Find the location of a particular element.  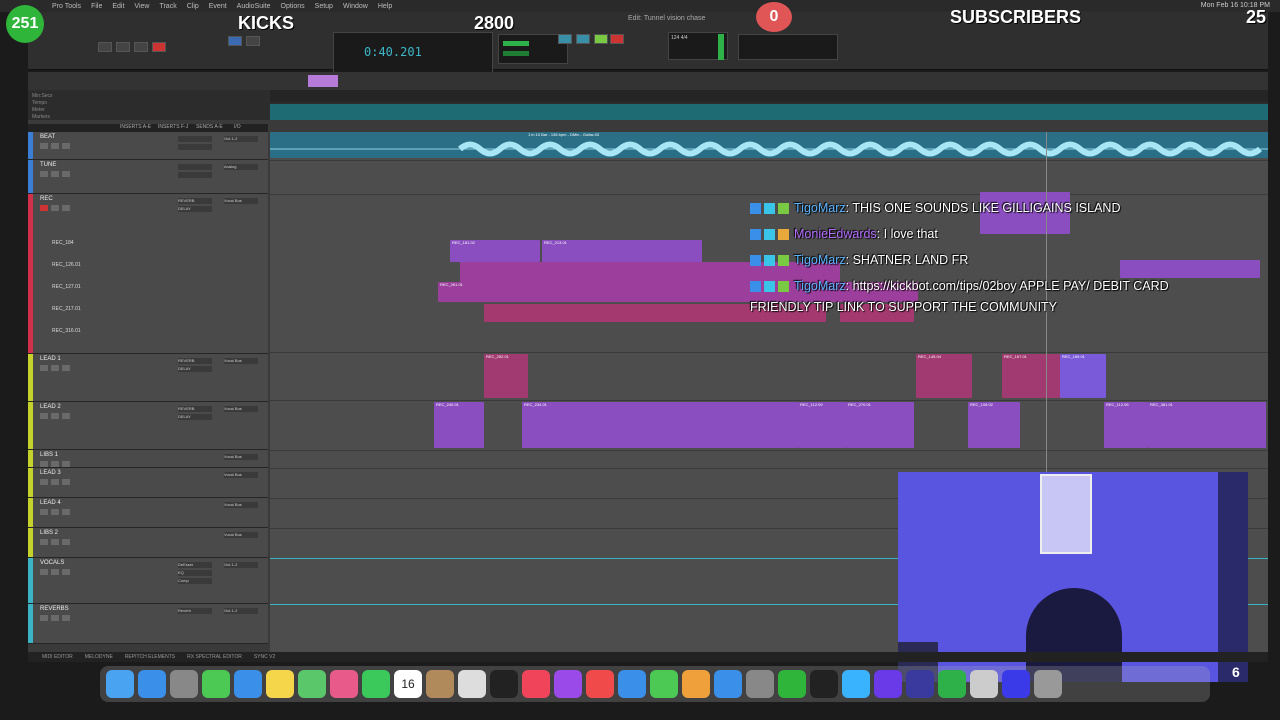

send-slot: REVERB is located at coordinates (195, 409).